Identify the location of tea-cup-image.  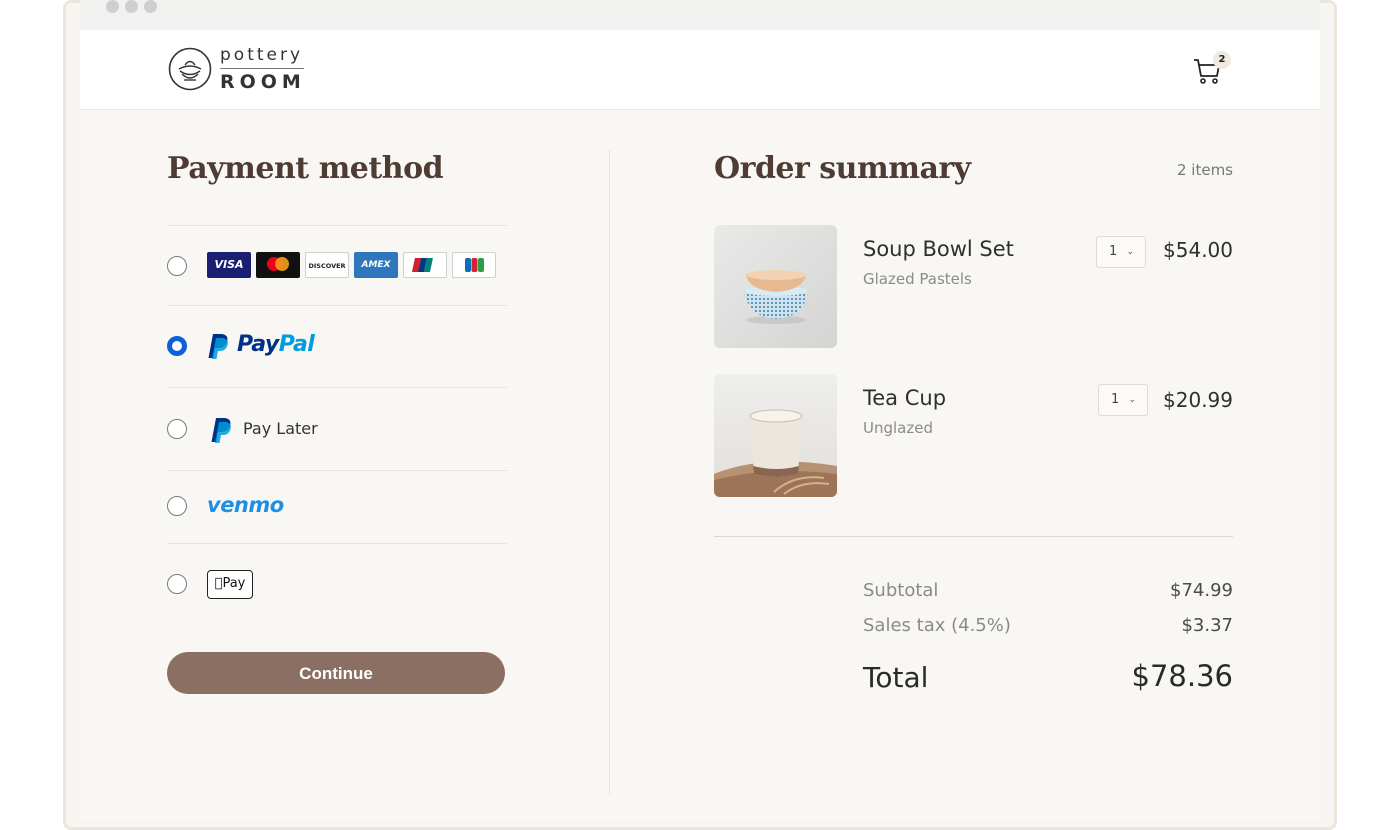
(775, 435).